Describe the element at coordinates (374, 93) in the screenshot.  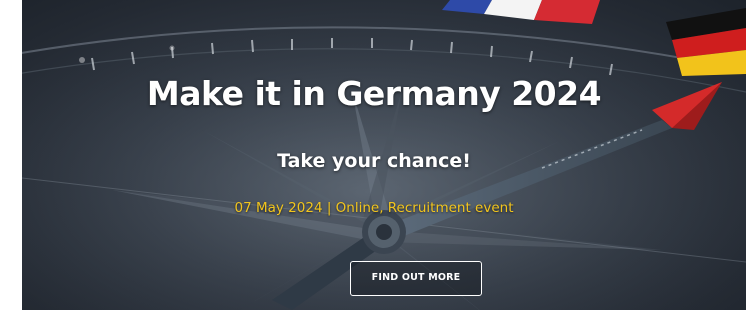
I see `page-title: Make it in Germany 2024` at that location.